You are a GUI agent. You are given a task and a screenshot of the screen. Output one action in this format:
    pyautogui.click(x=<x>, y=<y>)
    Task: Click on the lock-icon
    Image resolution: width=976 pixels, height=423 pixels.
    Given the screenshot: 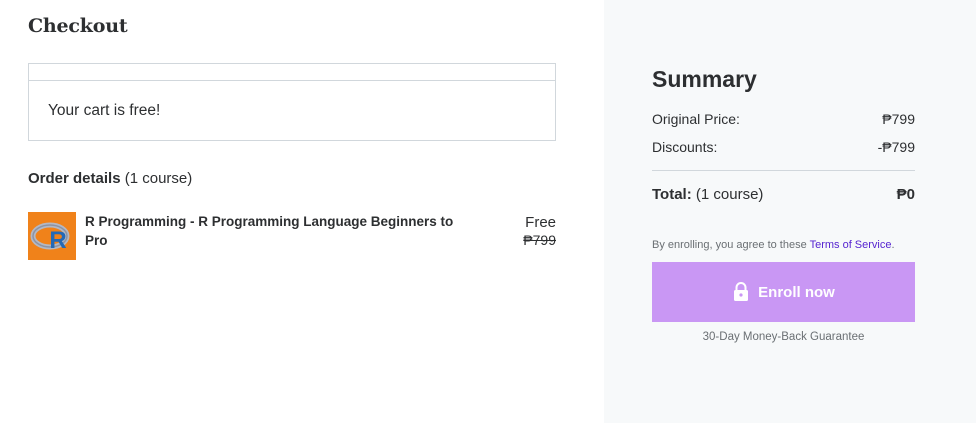 What is the action you would take?
    pyautogui.click(x=741, y=291)
    